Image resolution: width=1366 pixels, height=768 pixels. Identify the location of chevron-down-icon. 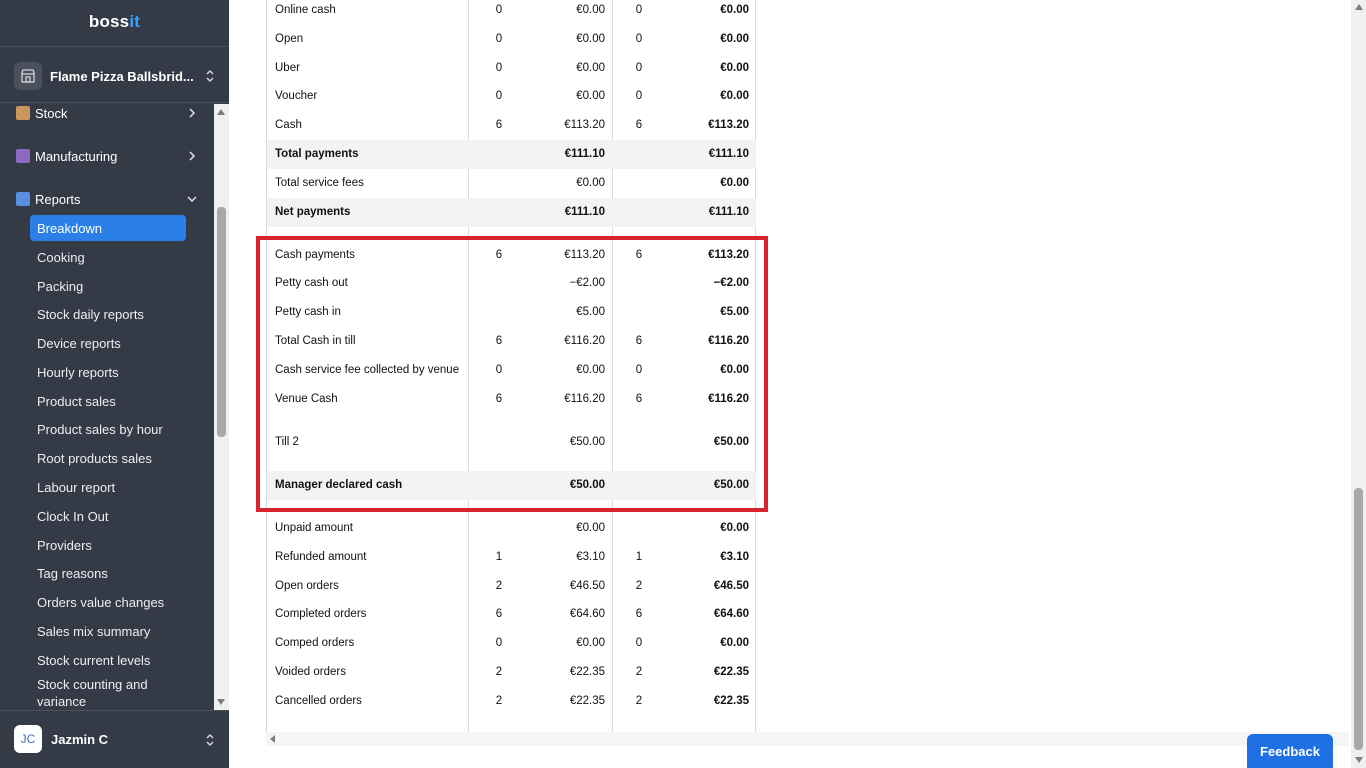
(192, 199).